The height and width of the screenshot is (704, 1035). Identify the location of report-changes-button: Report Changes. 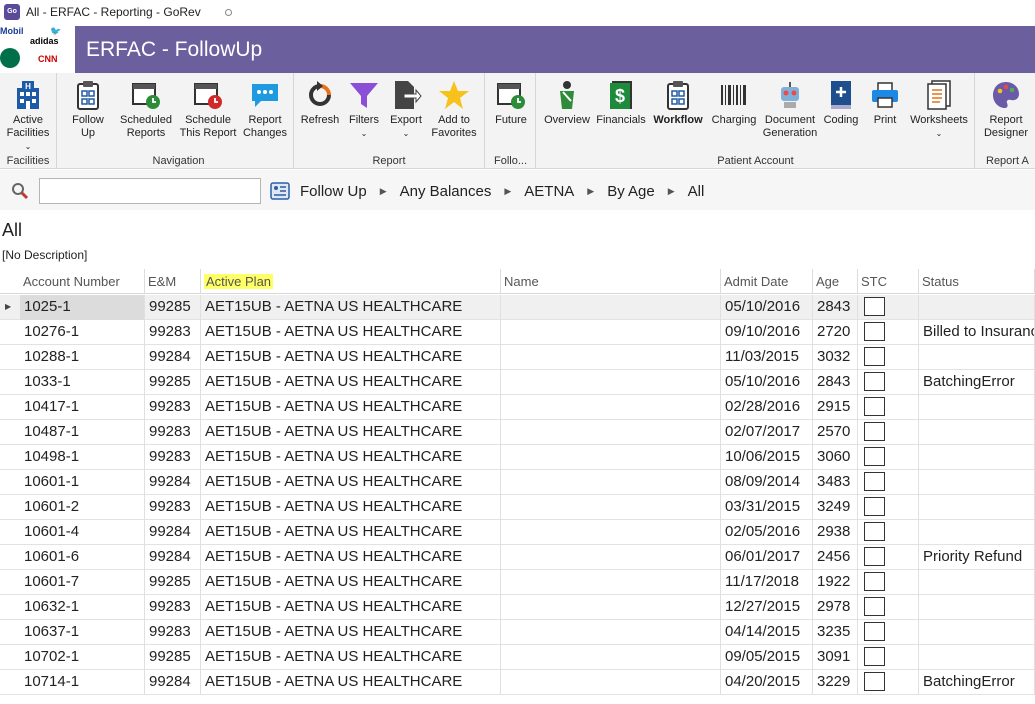
(265, 109).